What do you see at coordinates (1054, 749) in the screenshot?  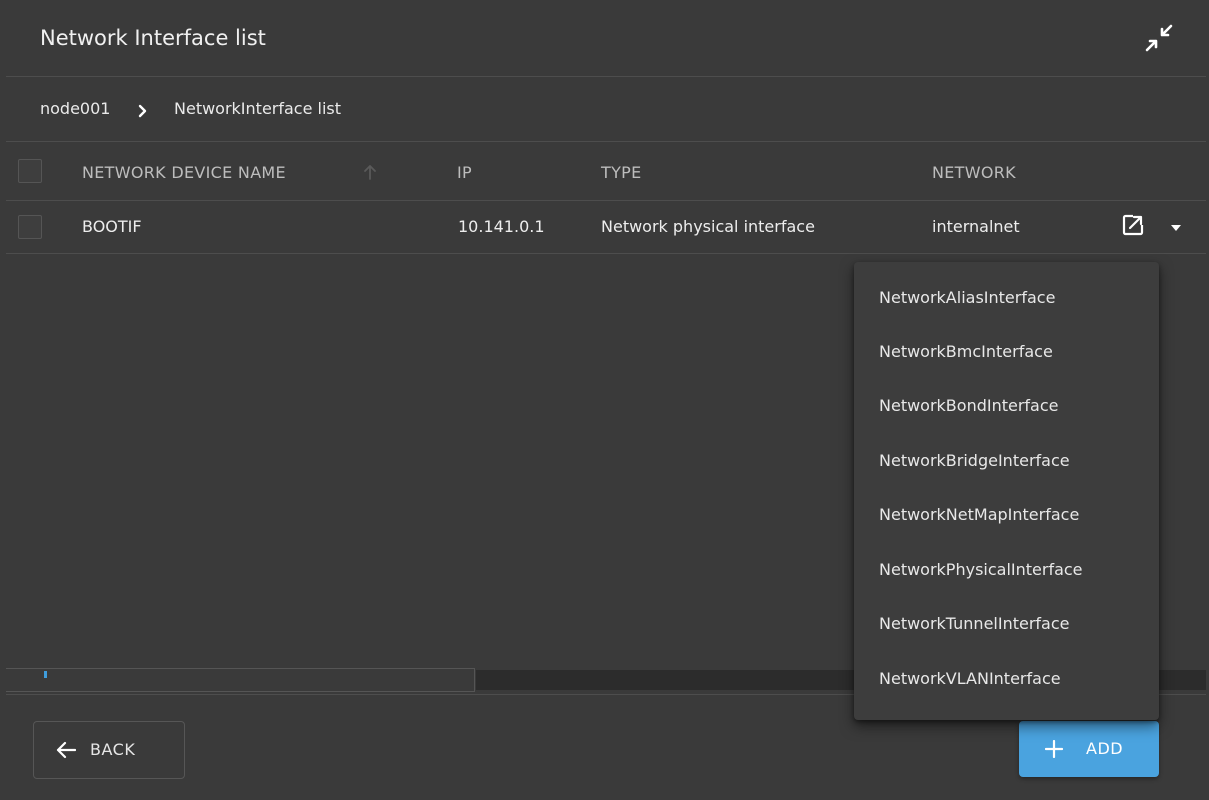 I see `plus-icon` at bounding box center [1054, 749].